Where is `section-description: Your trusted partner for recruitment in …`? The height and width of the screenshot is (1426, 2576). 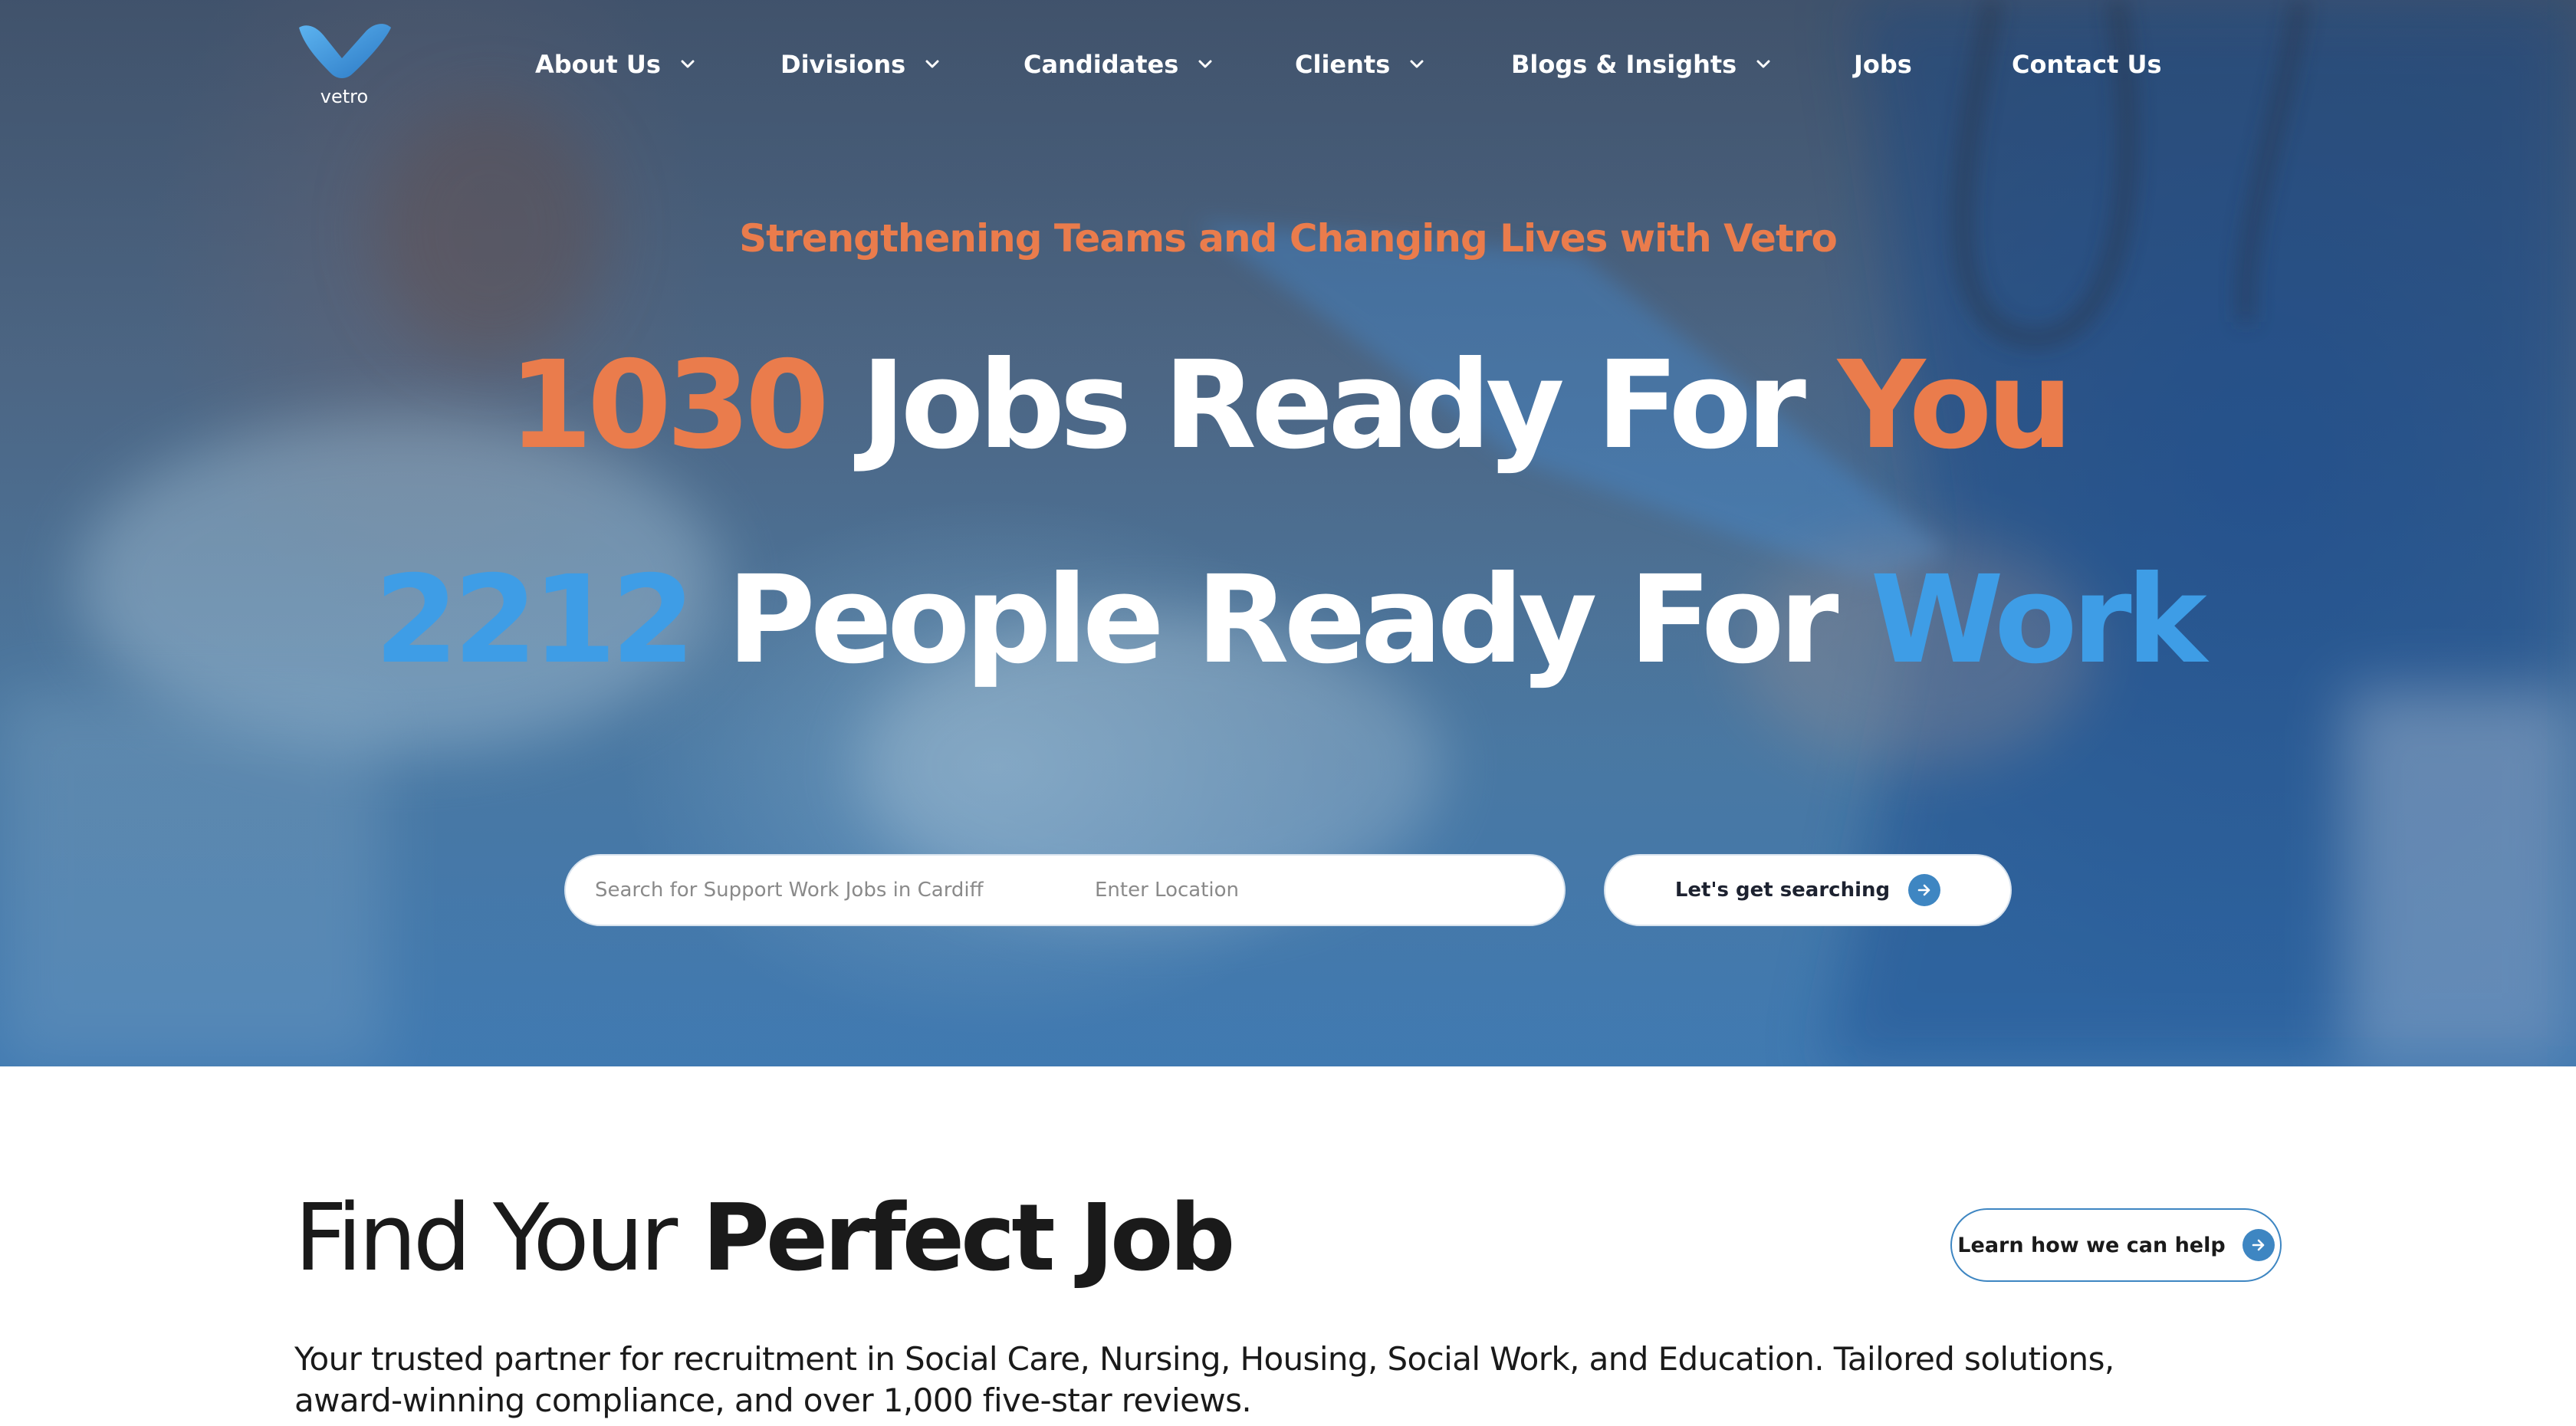
section-description: Your trusted partner for recruitment in … is located at coordinates (1204, 1379).